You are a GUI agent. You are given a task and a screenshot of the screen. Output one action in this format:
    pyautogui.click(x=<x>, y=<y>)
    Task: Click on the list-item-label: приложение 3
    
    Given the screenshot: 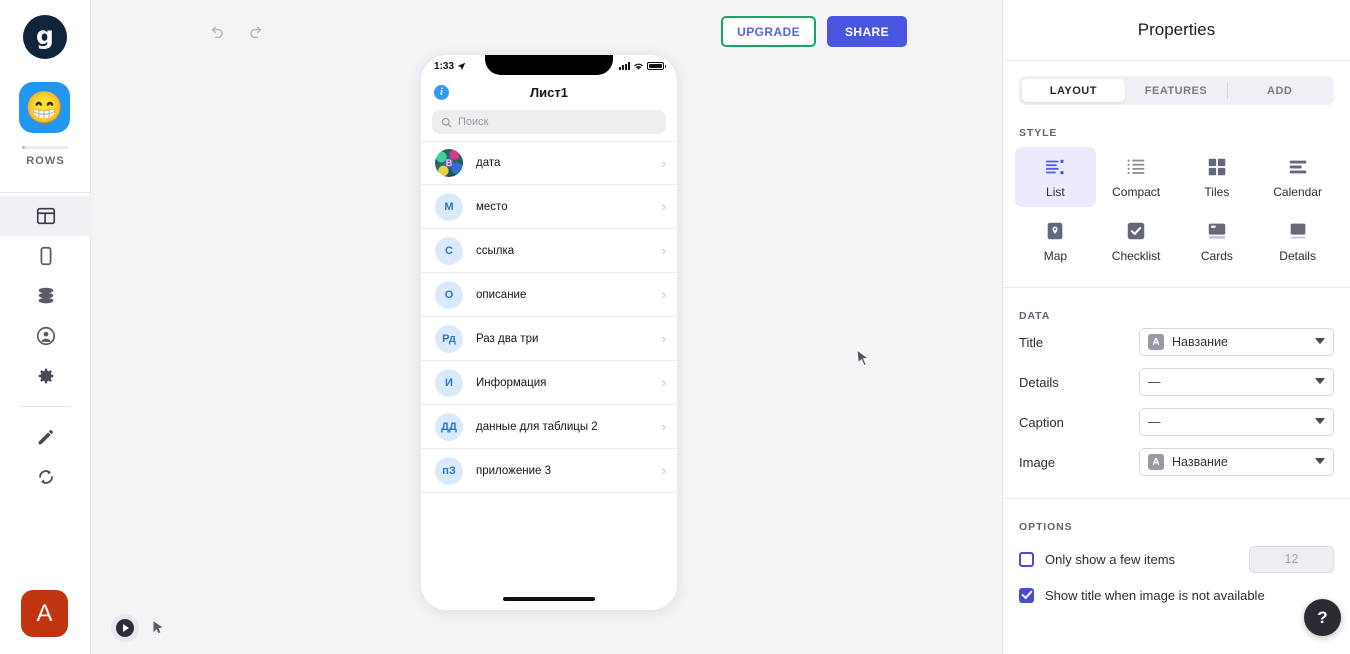 What is the action you would take?
    pyautogui.click(x=514, y=470)
    